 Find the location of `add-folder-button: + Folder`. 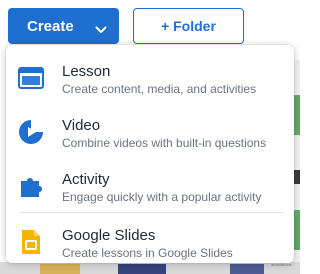

add-folder-button: + Folder is located at coordinates (188, 26).